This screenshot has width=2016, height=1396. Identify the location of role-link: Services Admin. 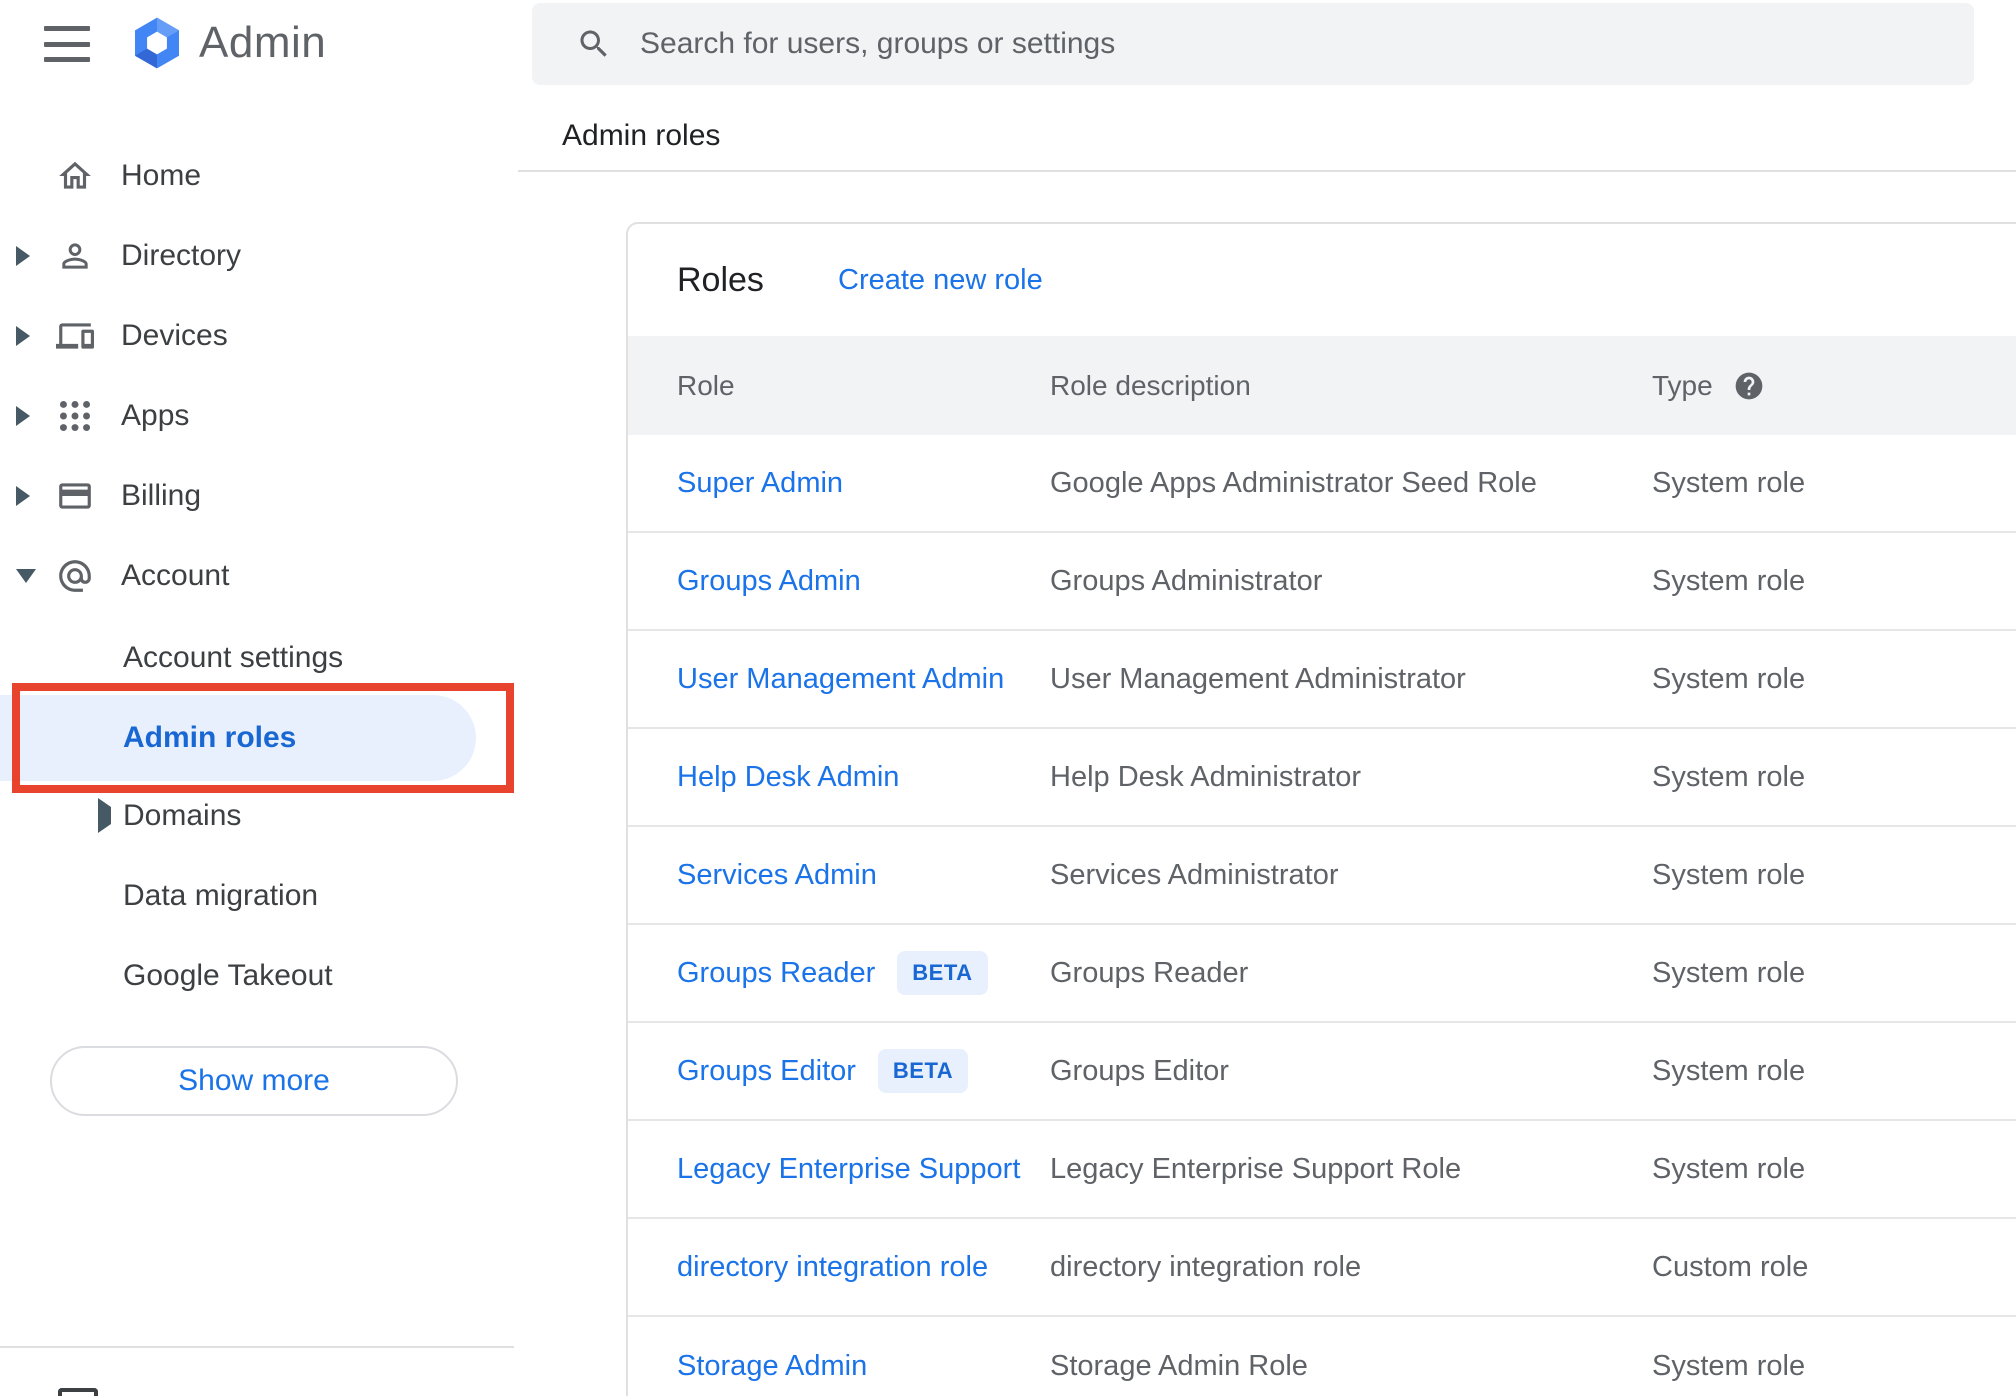
(777, 875).